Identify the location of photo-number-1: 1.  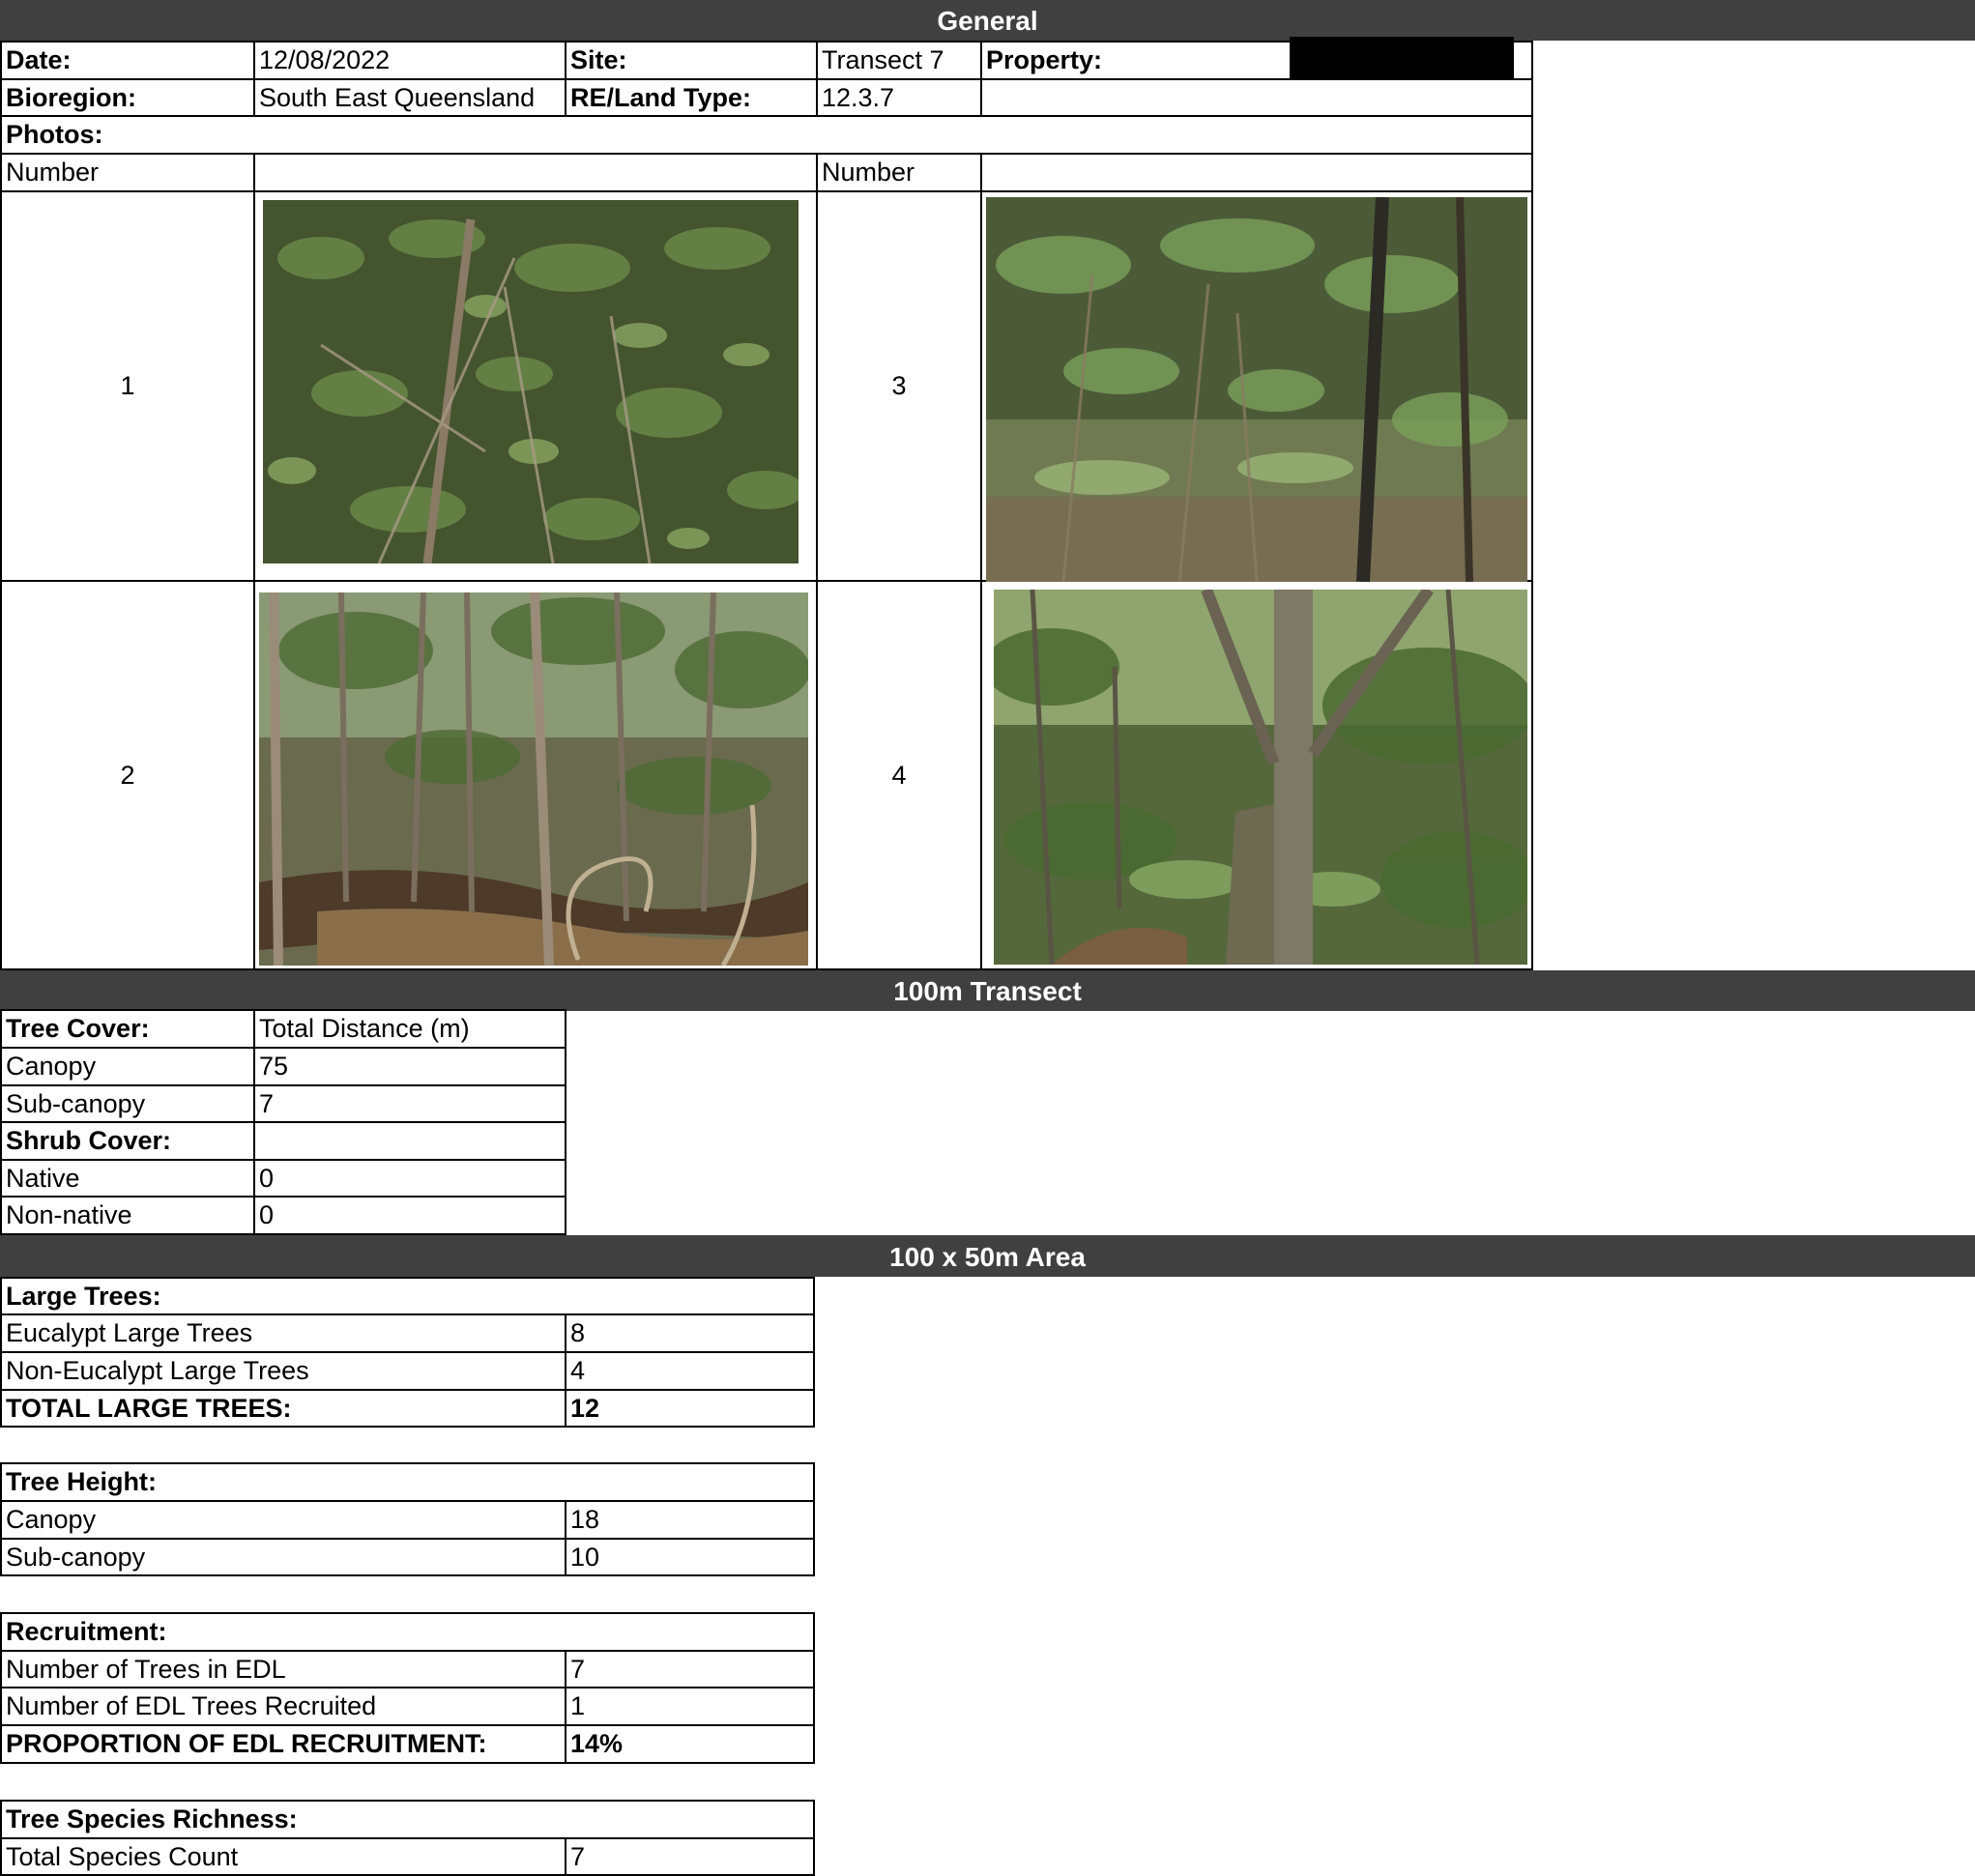
(128, 386).